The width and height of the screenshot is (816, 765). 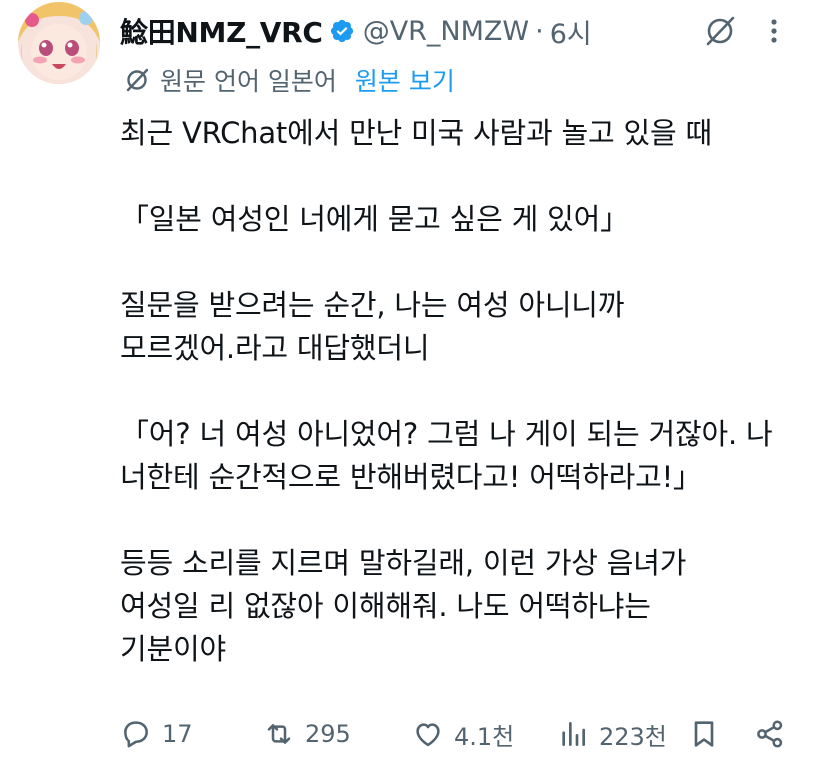 What do you see at coordinates (275, 348) in the screenshot?
I see `tweet-line: 모르겠어.라고 대답했더니` at bounding box center [275, 348].